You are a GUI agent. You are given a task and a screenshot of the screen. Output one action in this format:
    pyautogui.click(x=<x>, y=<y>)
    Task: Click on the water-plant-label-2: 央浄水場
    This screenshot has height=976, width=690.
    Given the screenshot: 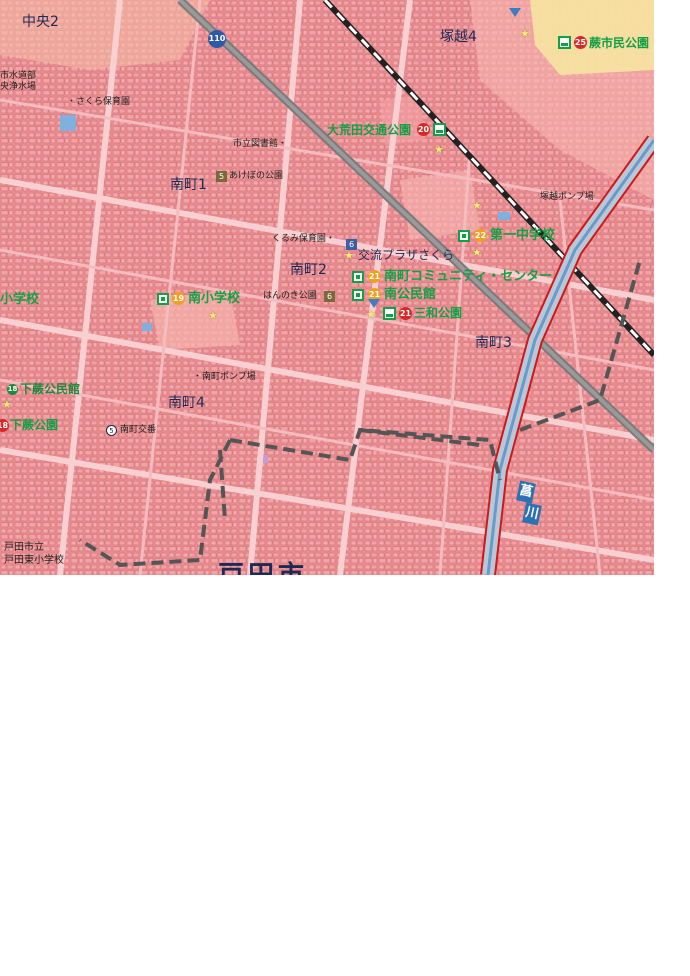 What is the action you would take?
    pyautogui.click(x=18, y=87)
    